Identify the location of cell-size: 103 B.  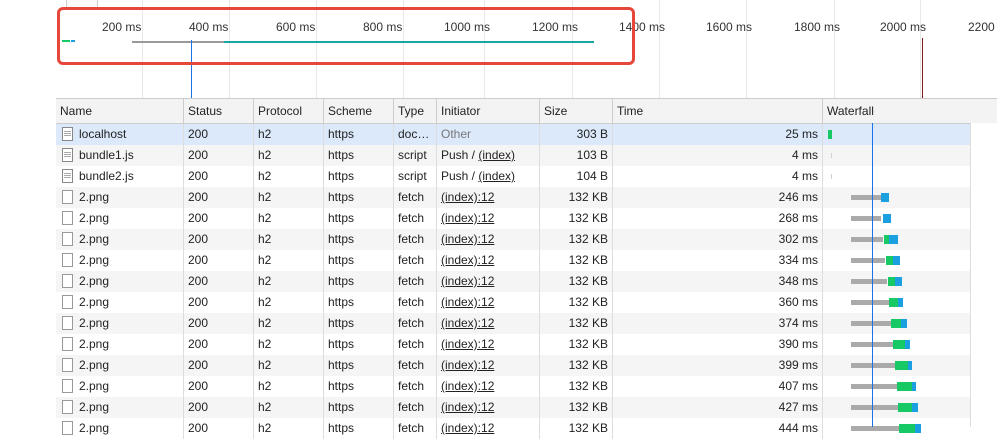
(575, 155).